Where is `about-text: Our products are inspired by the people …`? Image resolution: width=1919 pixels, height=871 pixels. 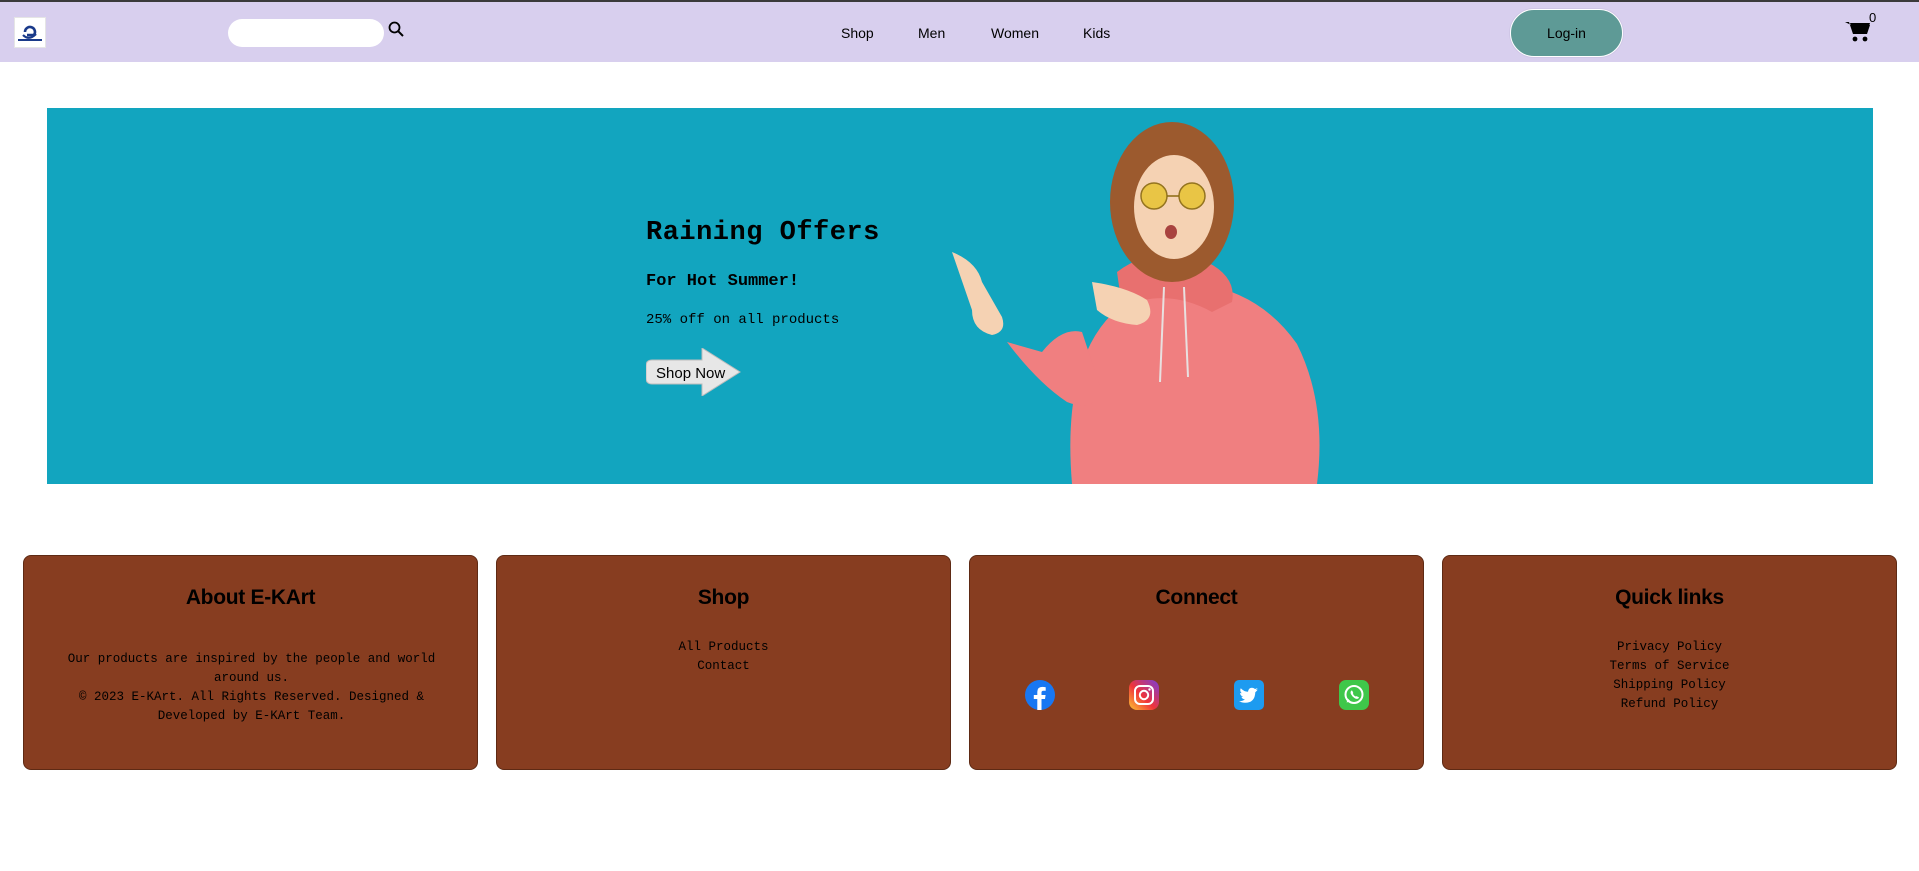 about-text: Our products are inspired by the people … is located at coordinates (251, 668).